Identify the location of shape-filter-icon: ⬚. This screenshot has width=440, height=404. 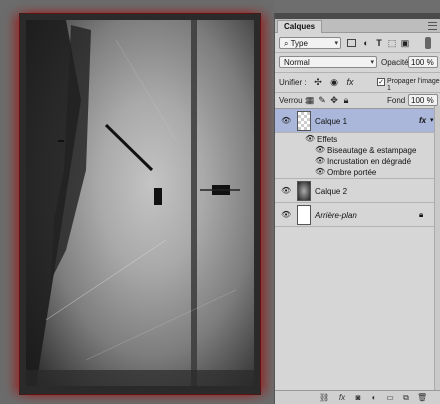
(392, 43).